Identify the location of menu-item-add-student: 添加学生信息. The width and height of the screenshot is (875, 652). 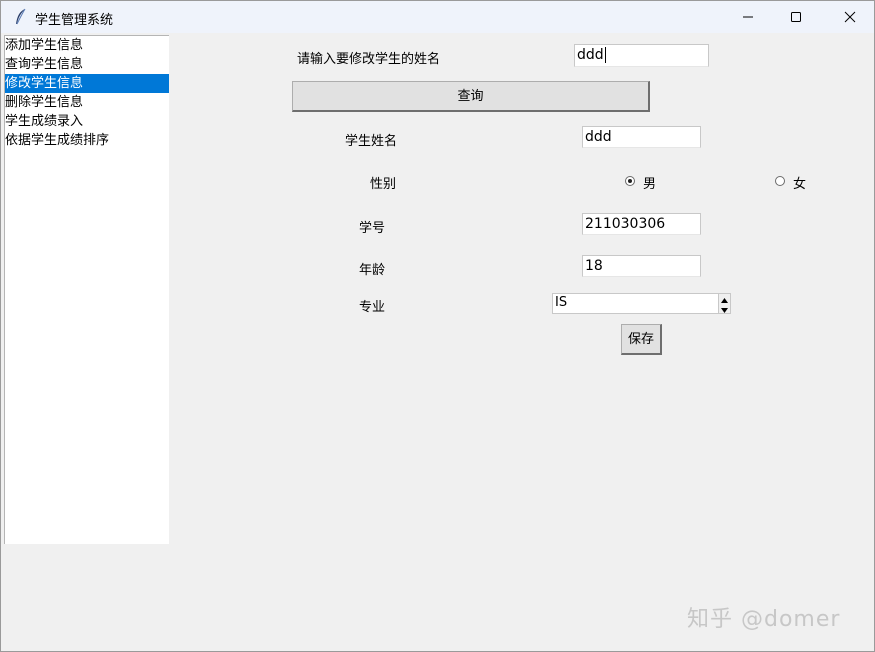
(87, 45).